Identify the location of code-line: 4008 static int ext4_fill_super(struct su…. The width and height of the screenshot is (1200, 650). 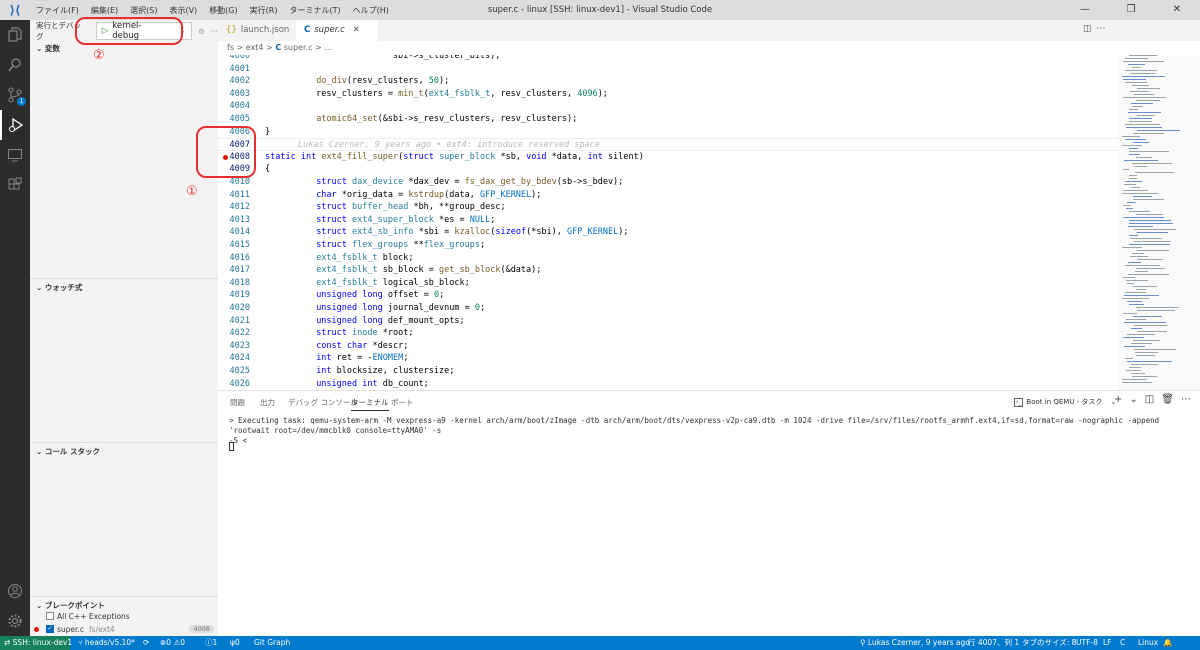
(668, 157).